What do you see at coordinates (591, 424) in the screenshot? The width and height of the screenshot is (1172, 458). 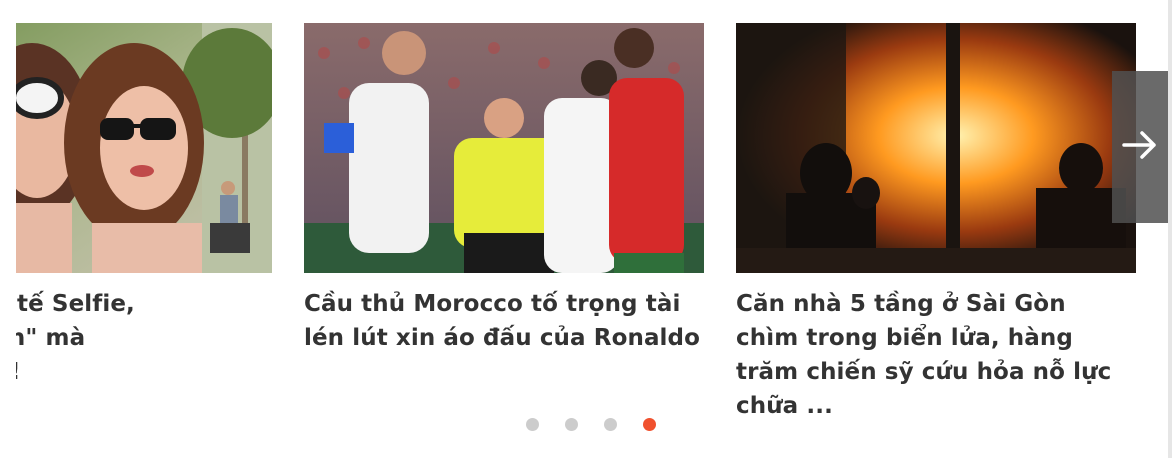 I see `pagination-dots` at bounding box center [591, 424].